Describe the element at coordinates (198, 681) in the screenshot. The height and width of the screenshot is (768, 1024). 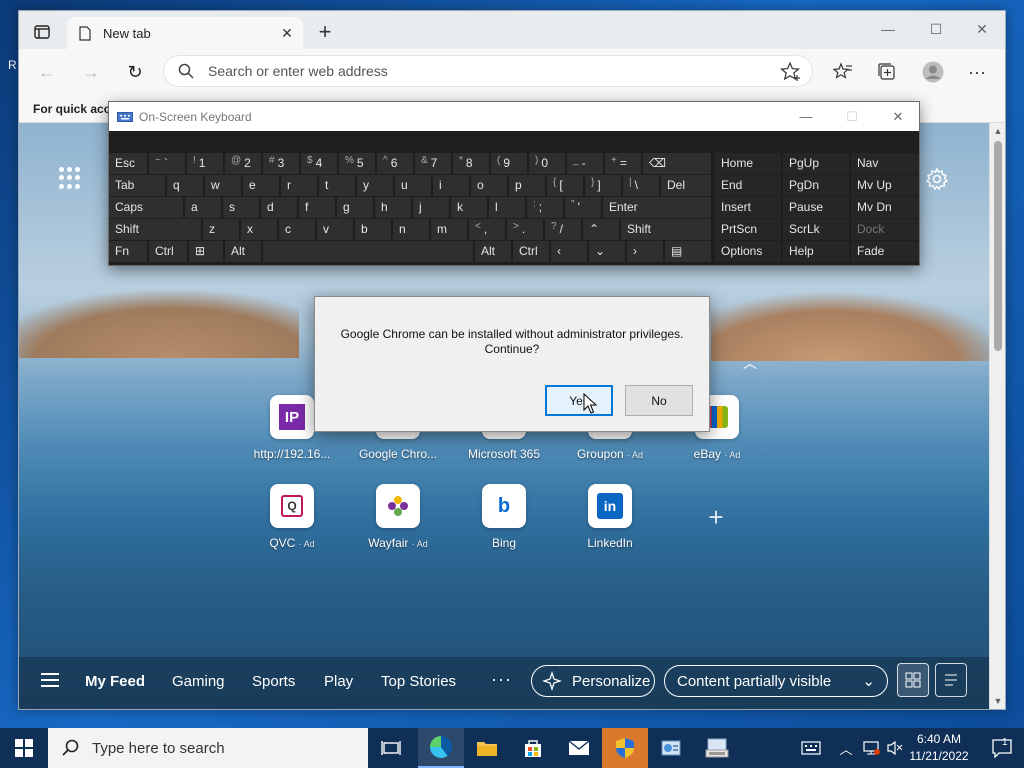
I see `feed-tab-gaming: Gaming` at that location.